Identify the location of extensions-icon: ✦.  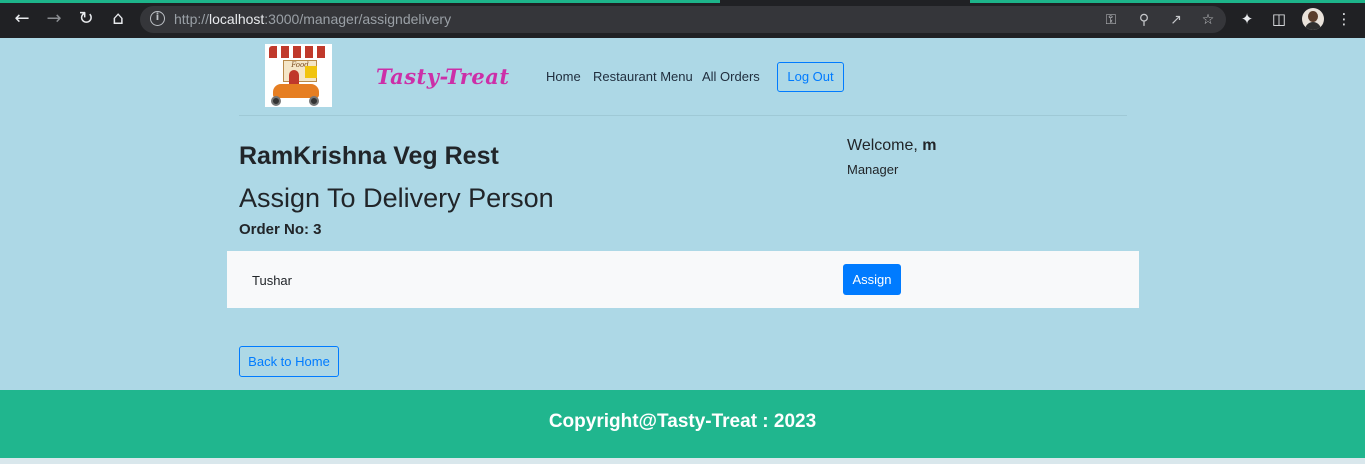
(1247, 19).